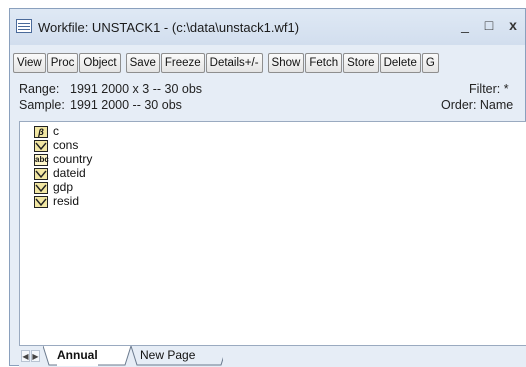  What do you see at coordinates (25, 356) in the screenshot?
I see `tab-scroll-left-icon: ◀` at bounding box center [25, 356].